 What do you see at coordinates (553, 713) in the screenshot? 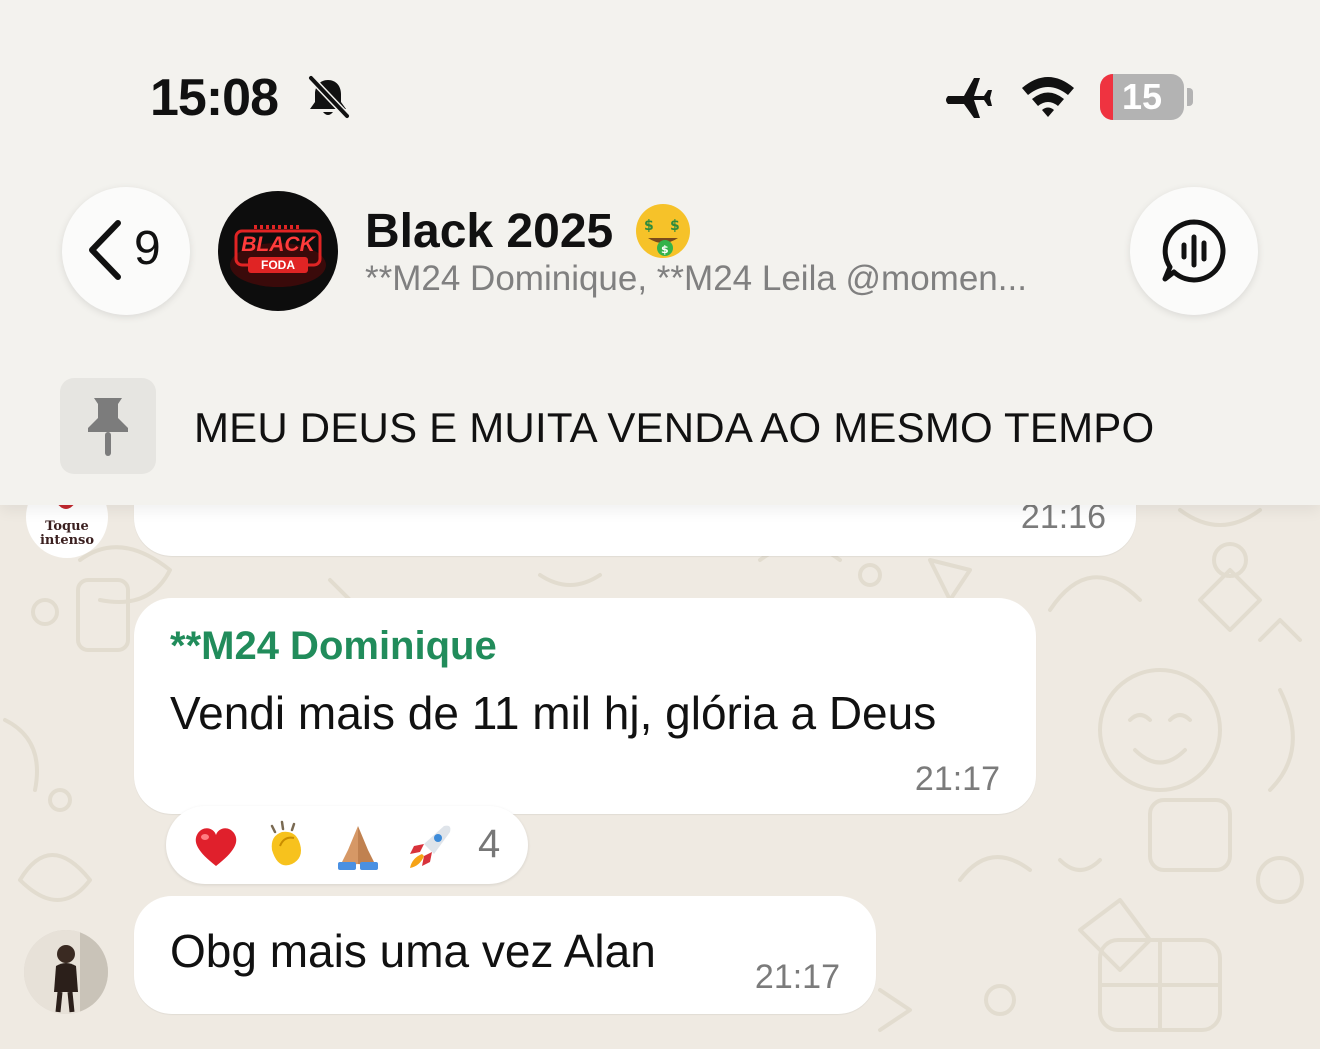
I see `message-text: Vendi mais de 11 mil hj, glória a Deus` at bounding box center [553, 713].